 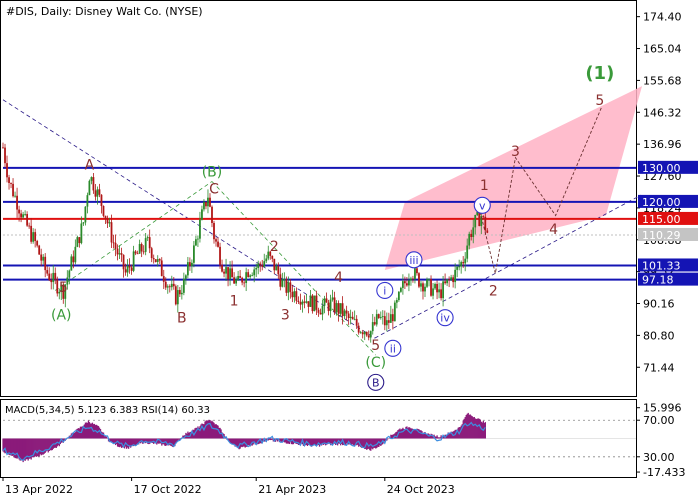 I want to click on wave-label-2: 2, so click(x=274, y=247).